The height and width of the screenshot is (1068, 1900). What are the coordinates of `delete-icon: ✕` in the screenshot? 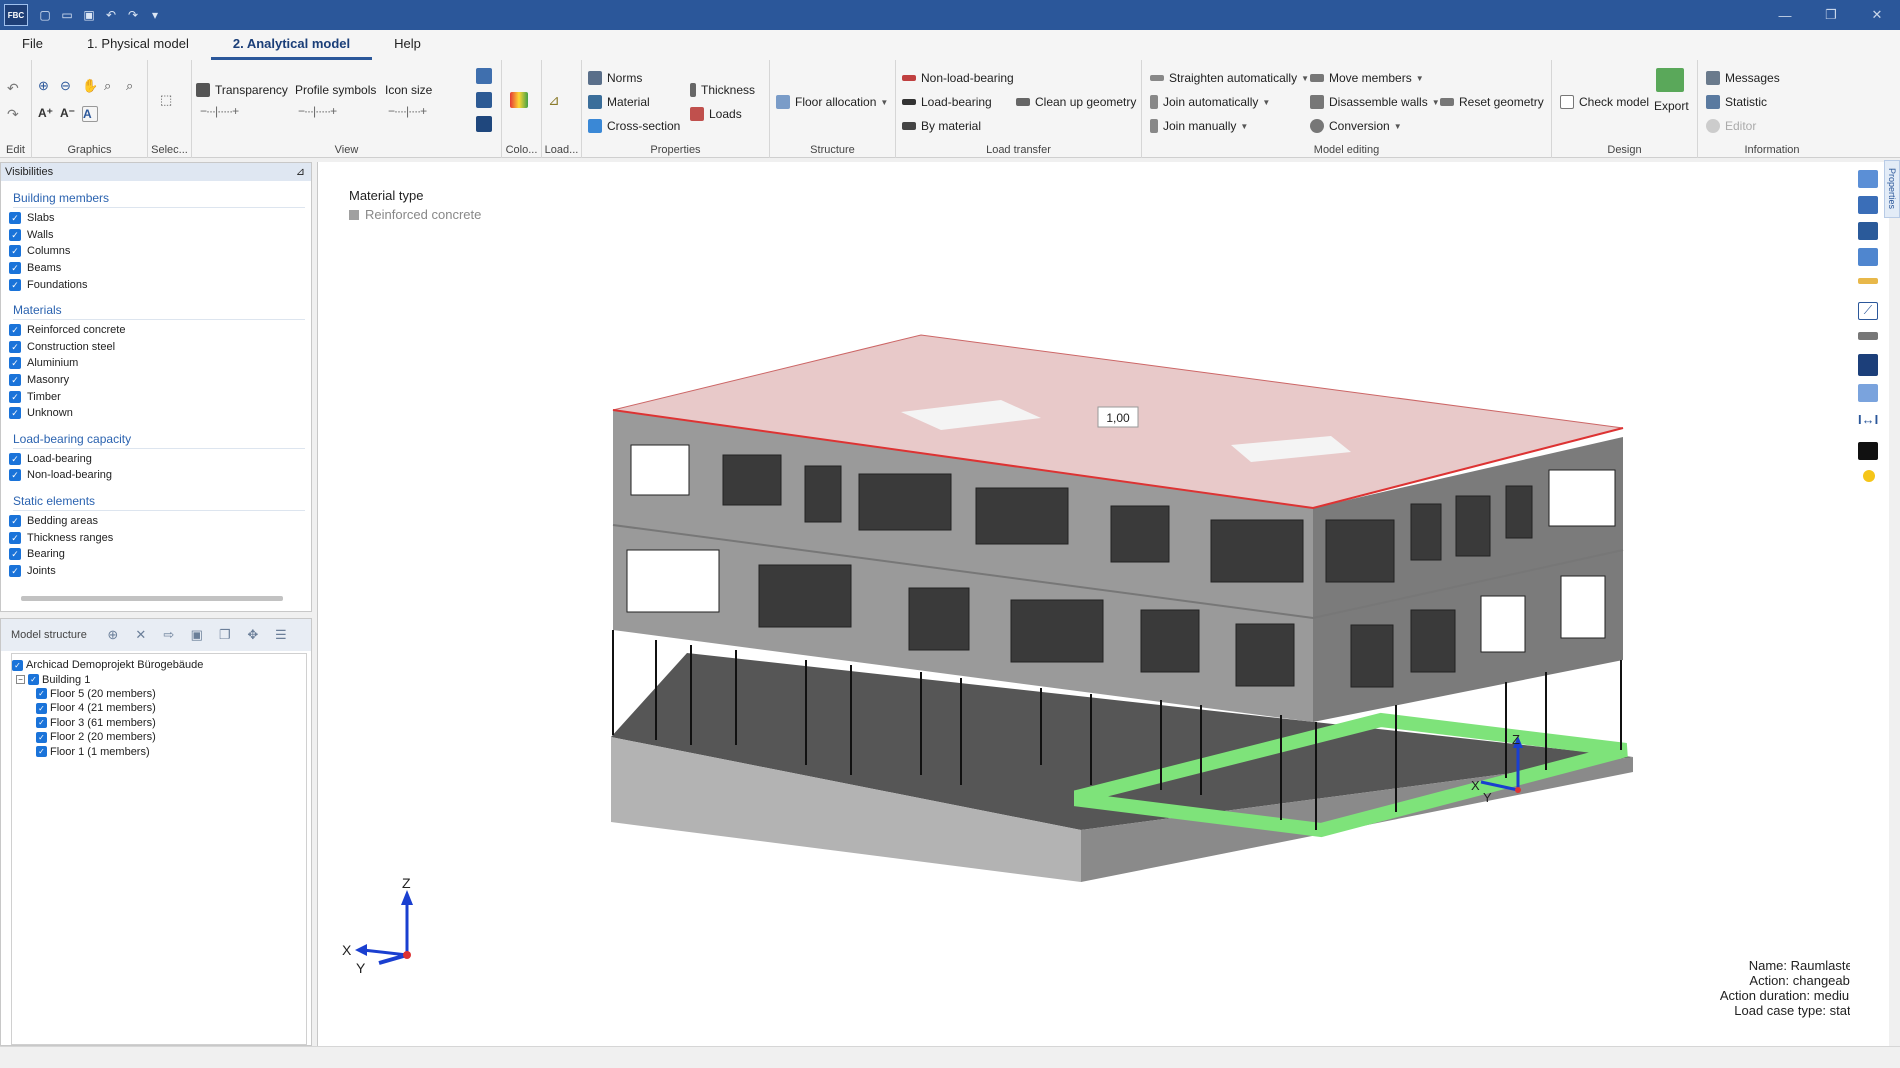 It's located at (141, 635).